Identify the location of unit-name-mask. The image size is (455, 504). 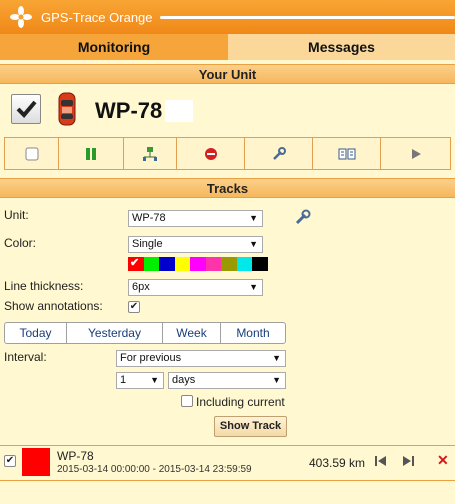
(179, 111).